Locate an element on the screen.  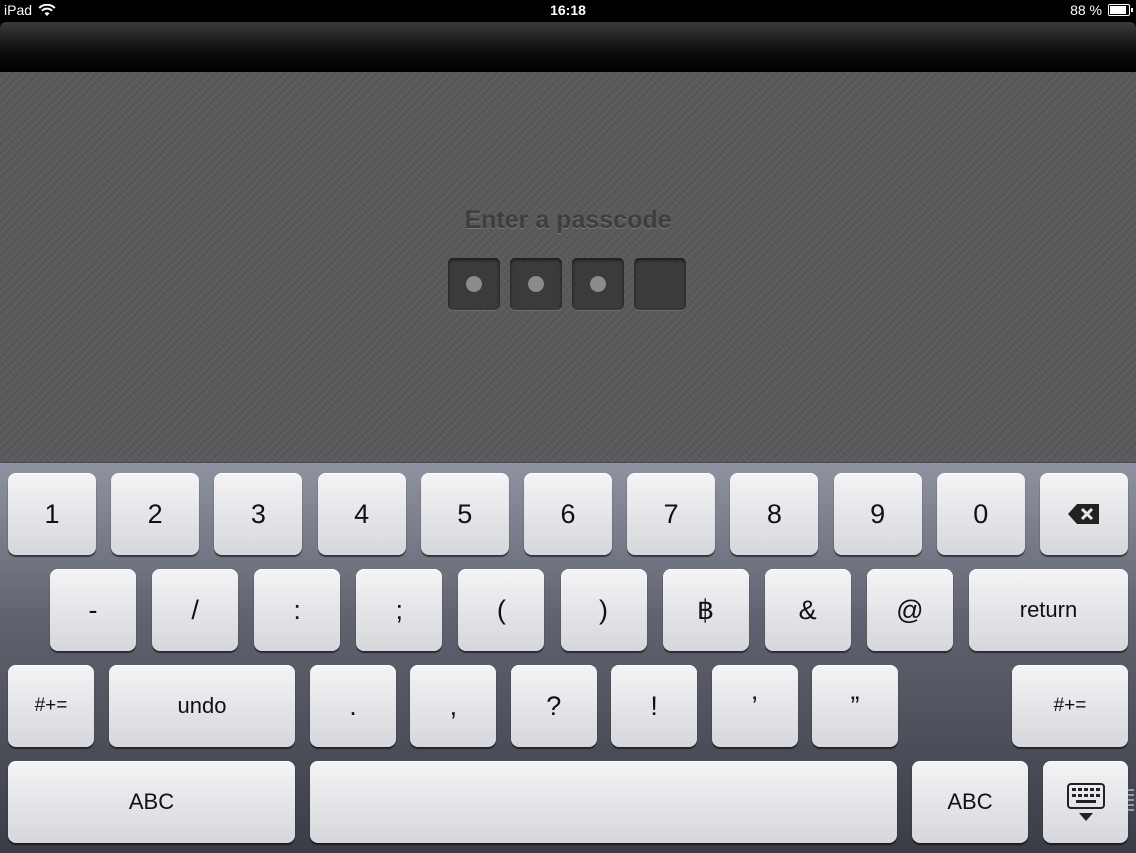
undo-button: undo is located at coordinates (202, 706).